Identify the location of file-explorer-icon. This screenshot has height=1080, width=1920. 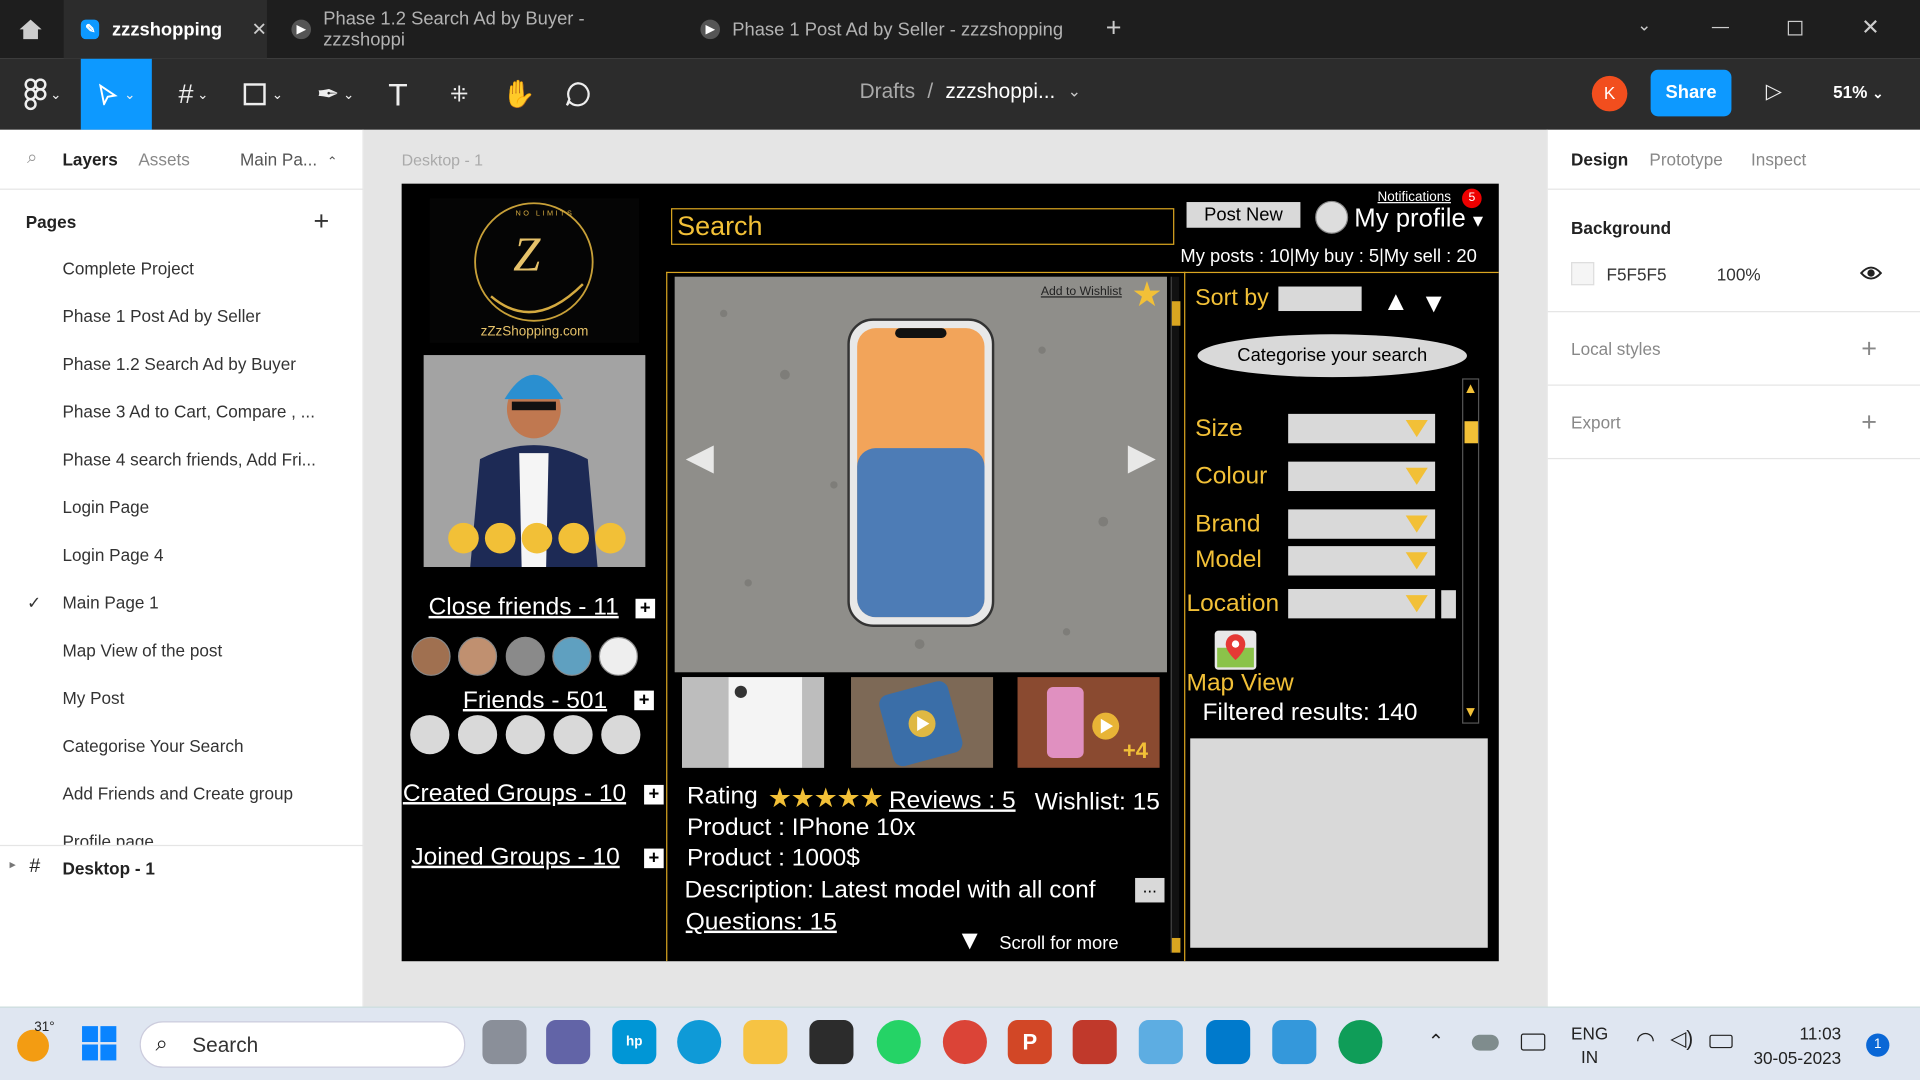
(765, 1042).